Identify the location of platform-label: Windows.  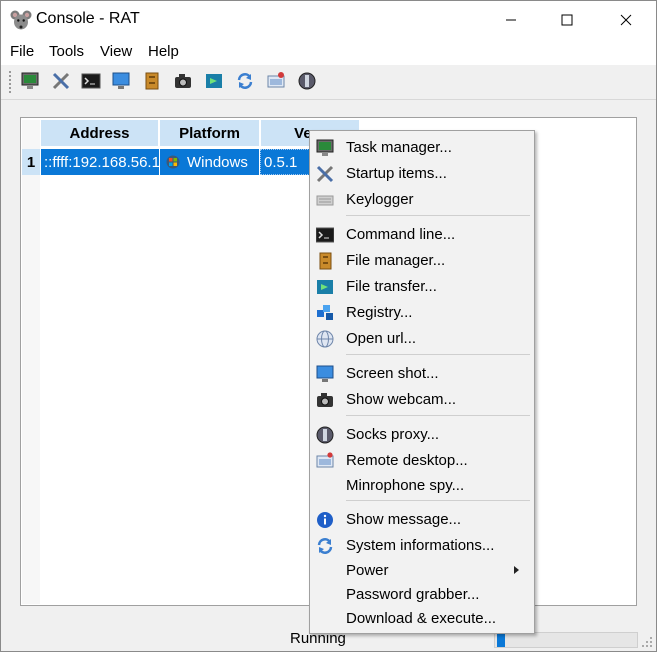
(217, 162).